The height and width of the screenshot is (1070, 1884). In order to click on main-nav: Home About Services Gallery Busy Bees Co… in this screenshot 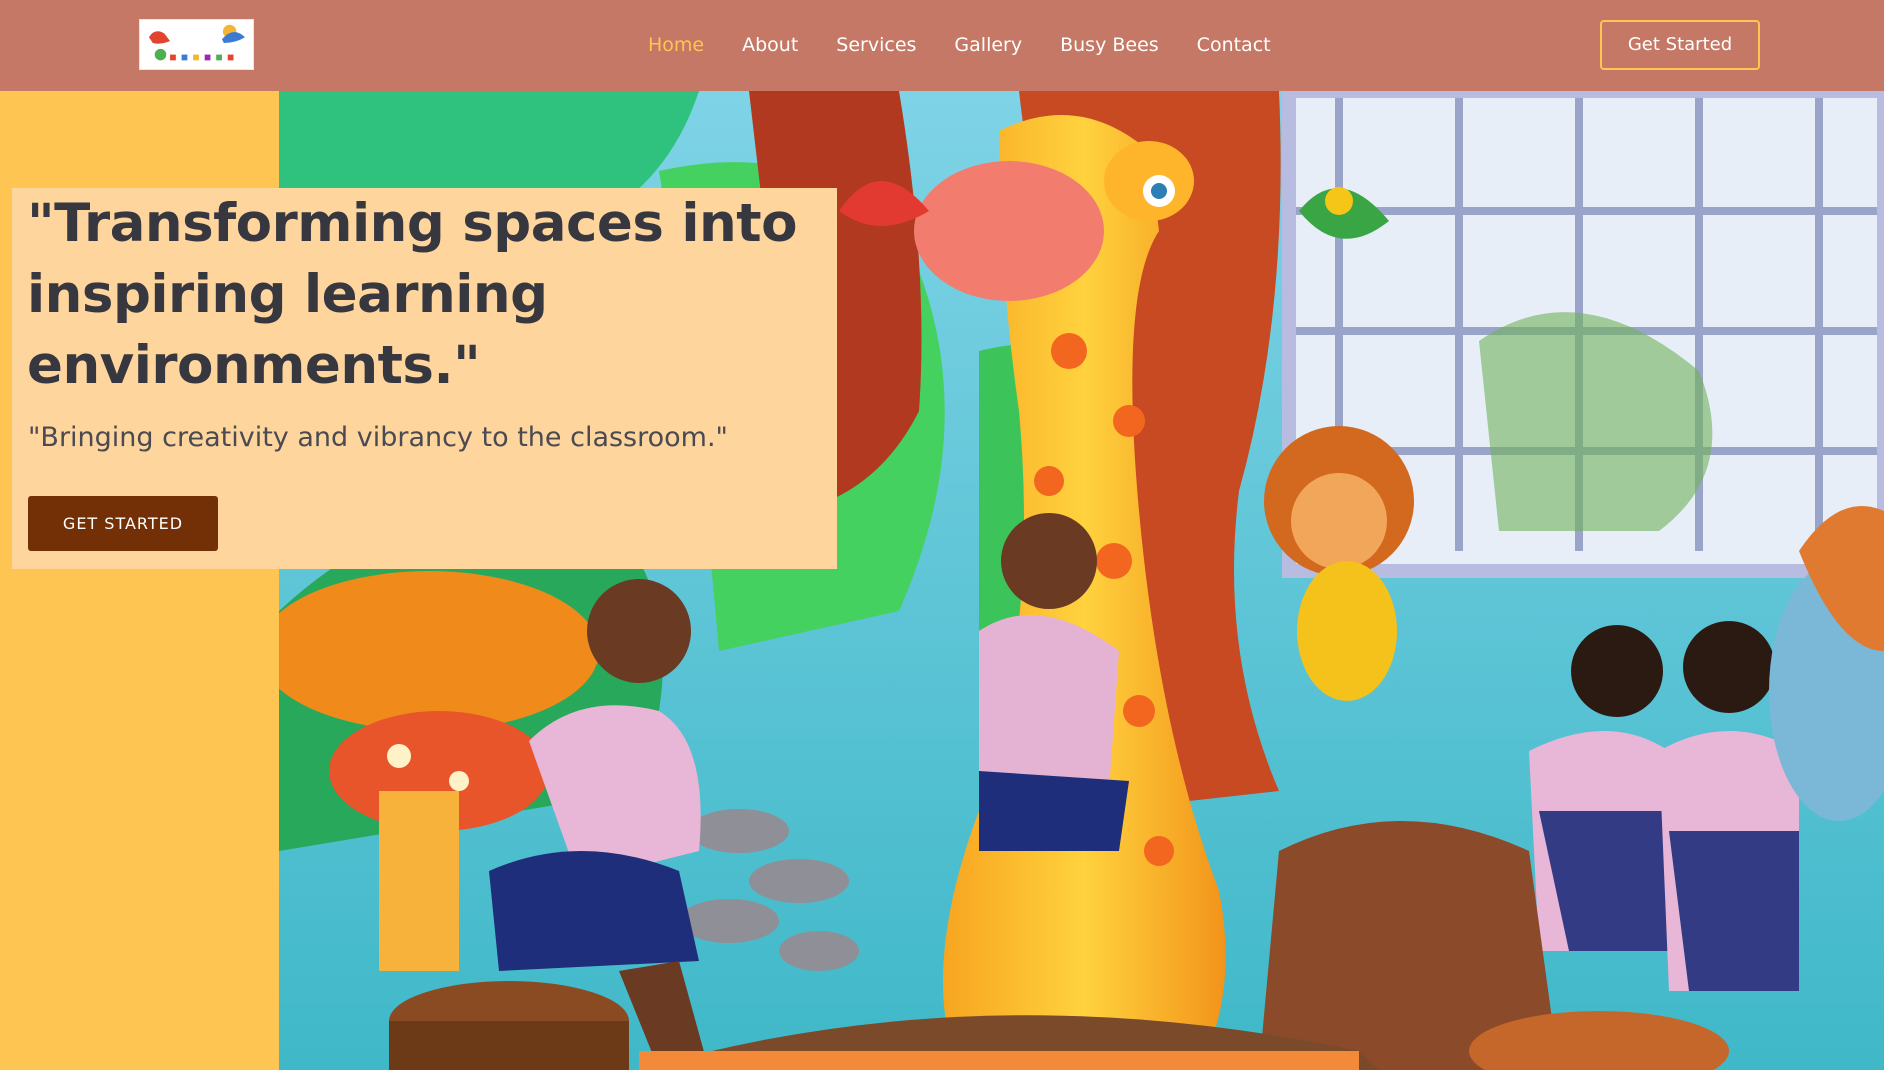, I will do `click(978, 45)`.